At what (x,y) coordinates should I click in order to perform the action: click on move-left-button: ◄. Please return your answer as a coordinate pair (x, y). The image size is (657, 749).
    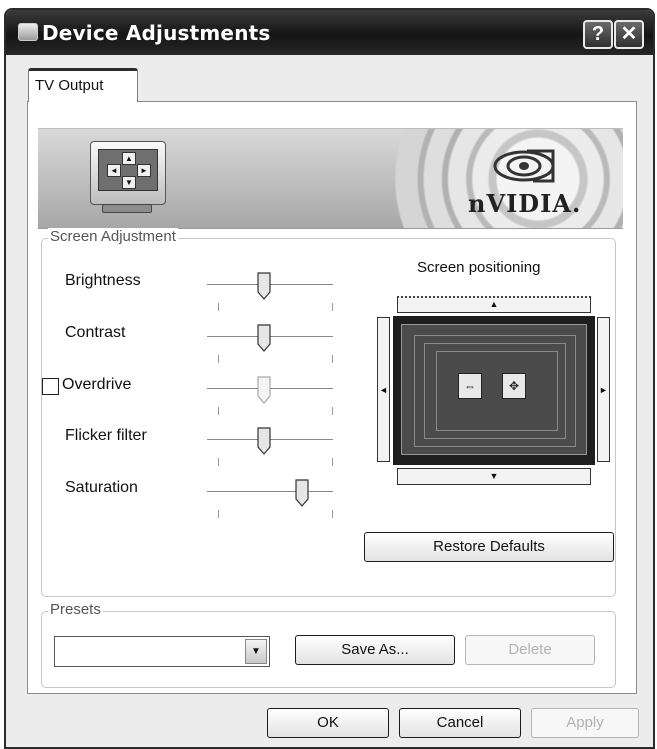
    Looking at the image, I should click on (383, 389).